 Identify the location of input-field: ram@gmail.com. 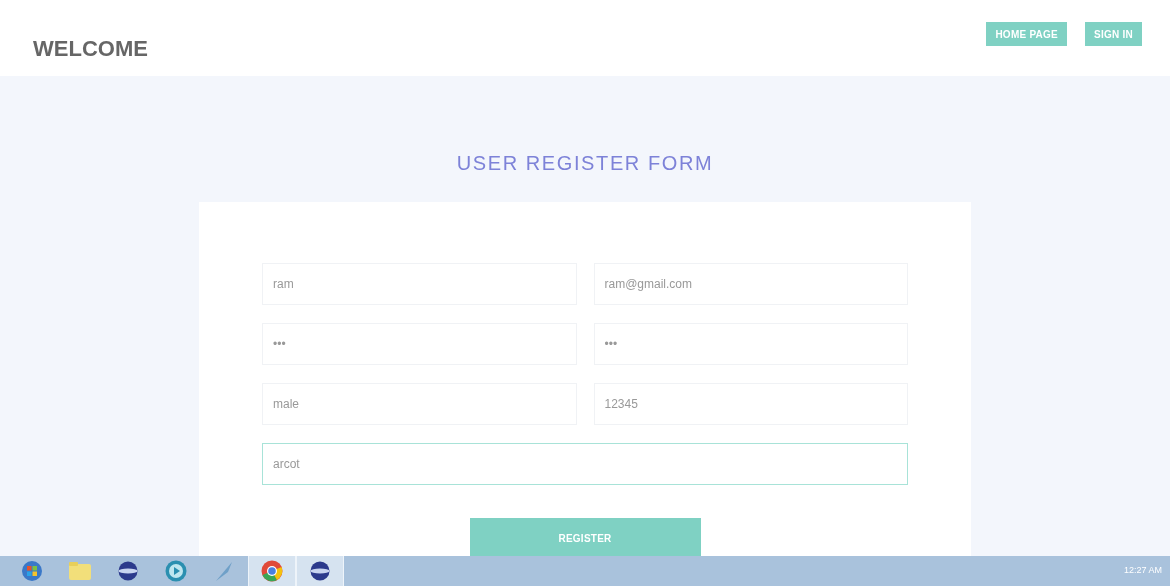
(750, 284).